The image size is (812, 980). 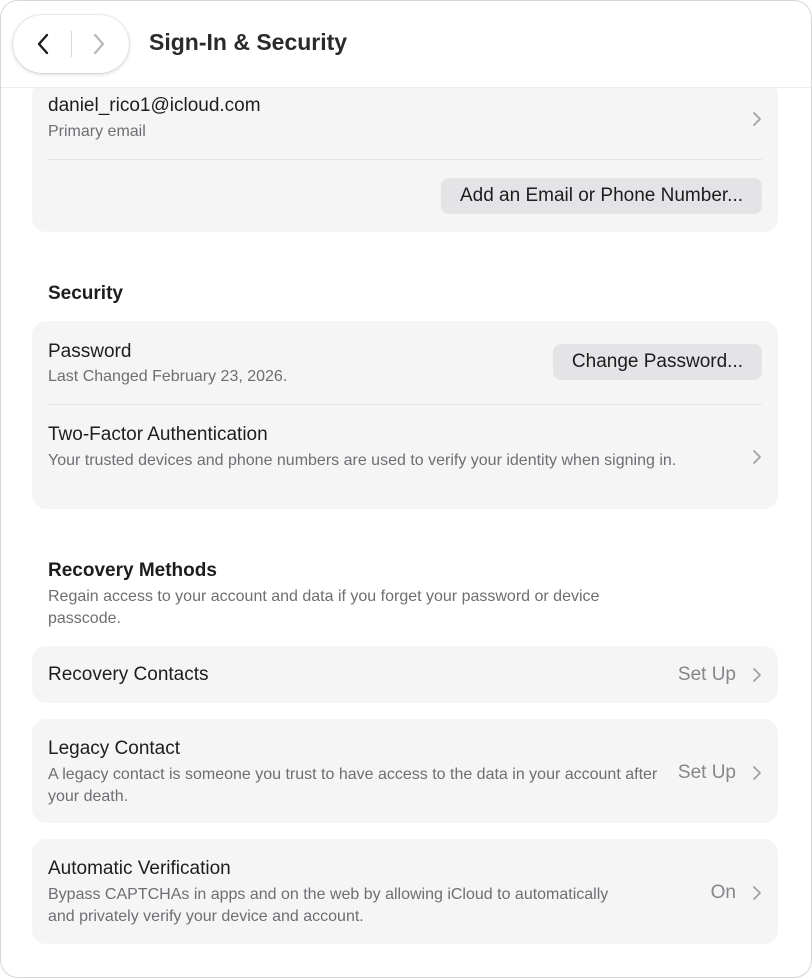 What do you see at coordinates (97, 131) in the screenshot?
I see `primary-email-label: Primary email` at bounding box center [97, 131].